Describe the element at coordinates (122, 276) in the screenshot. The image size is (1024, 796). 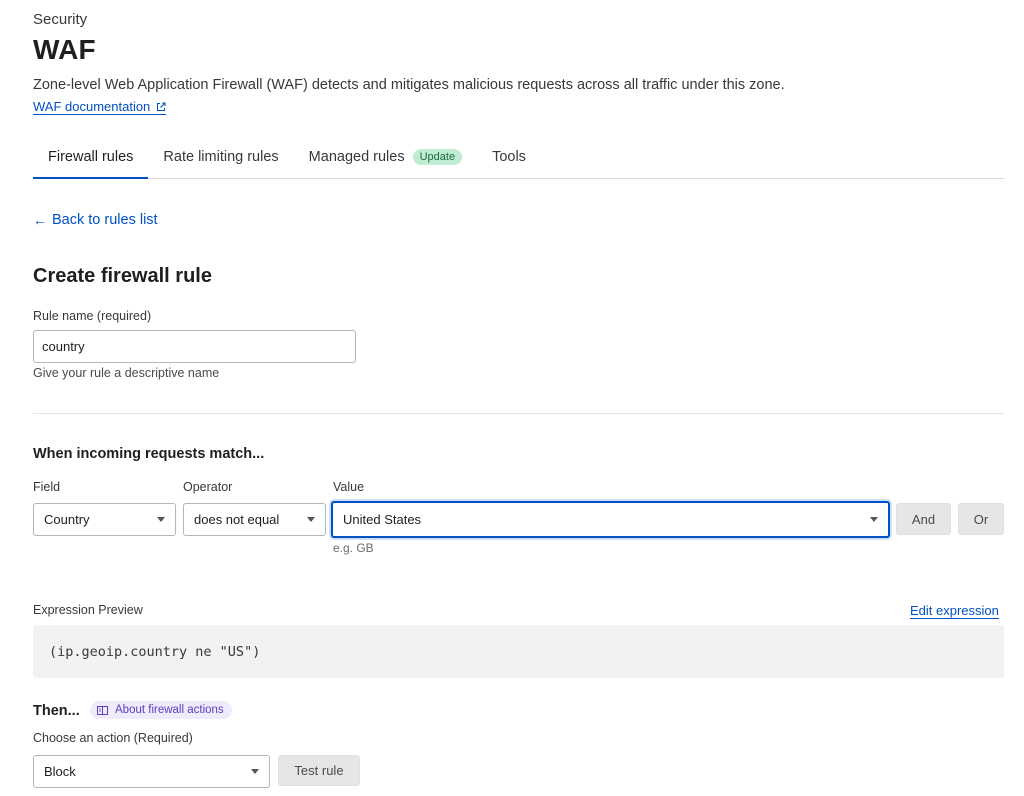
I see `form-title: Create firewall rule` at that location.